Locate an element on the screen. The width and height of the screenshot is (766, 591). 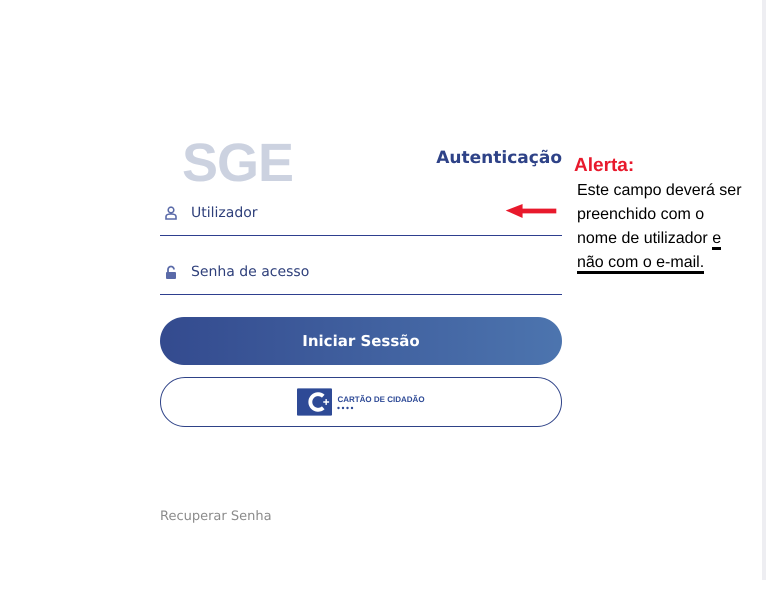
input-field: Utilizador is located at coordinates (375, 213).